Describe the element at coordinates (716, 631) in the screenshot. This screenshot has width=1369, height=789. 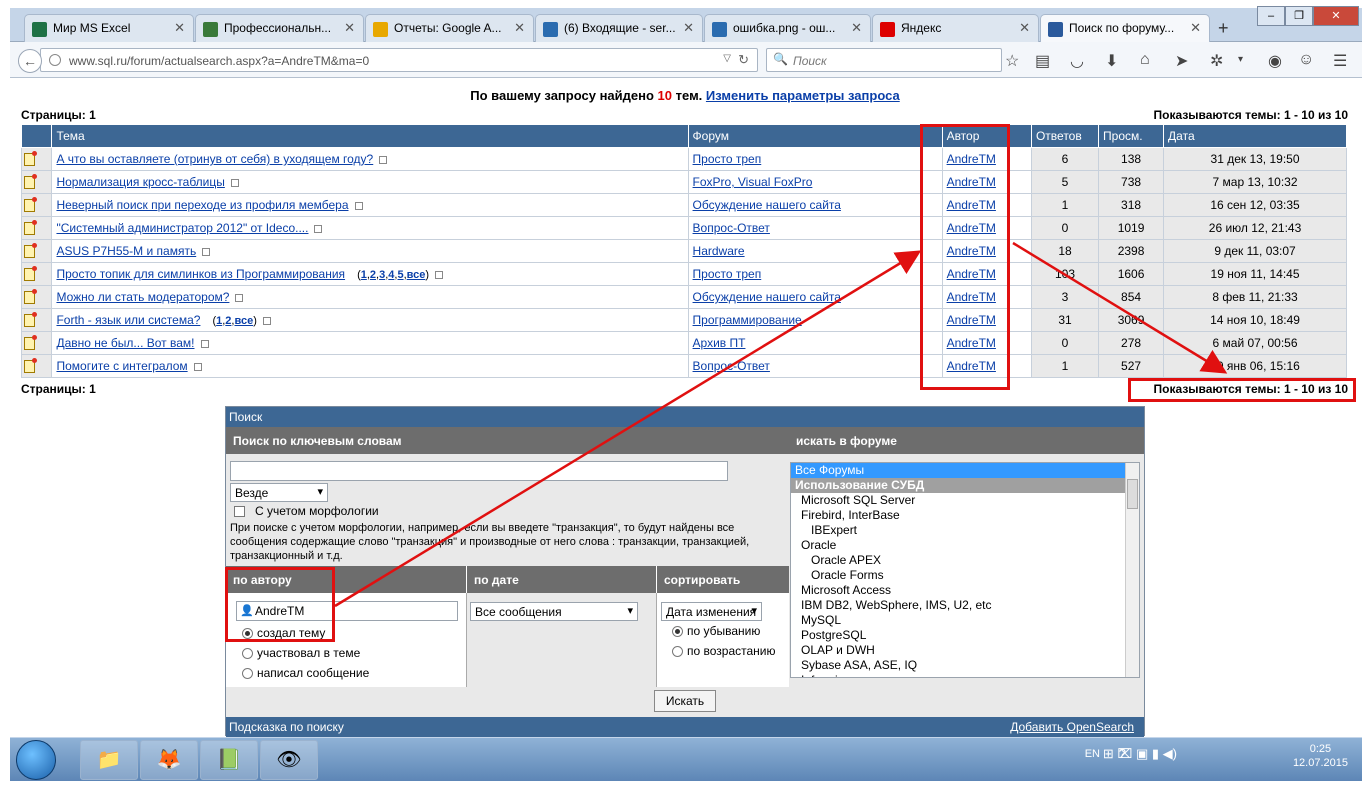
I see `sort-option-0: по убыванию` at that location.